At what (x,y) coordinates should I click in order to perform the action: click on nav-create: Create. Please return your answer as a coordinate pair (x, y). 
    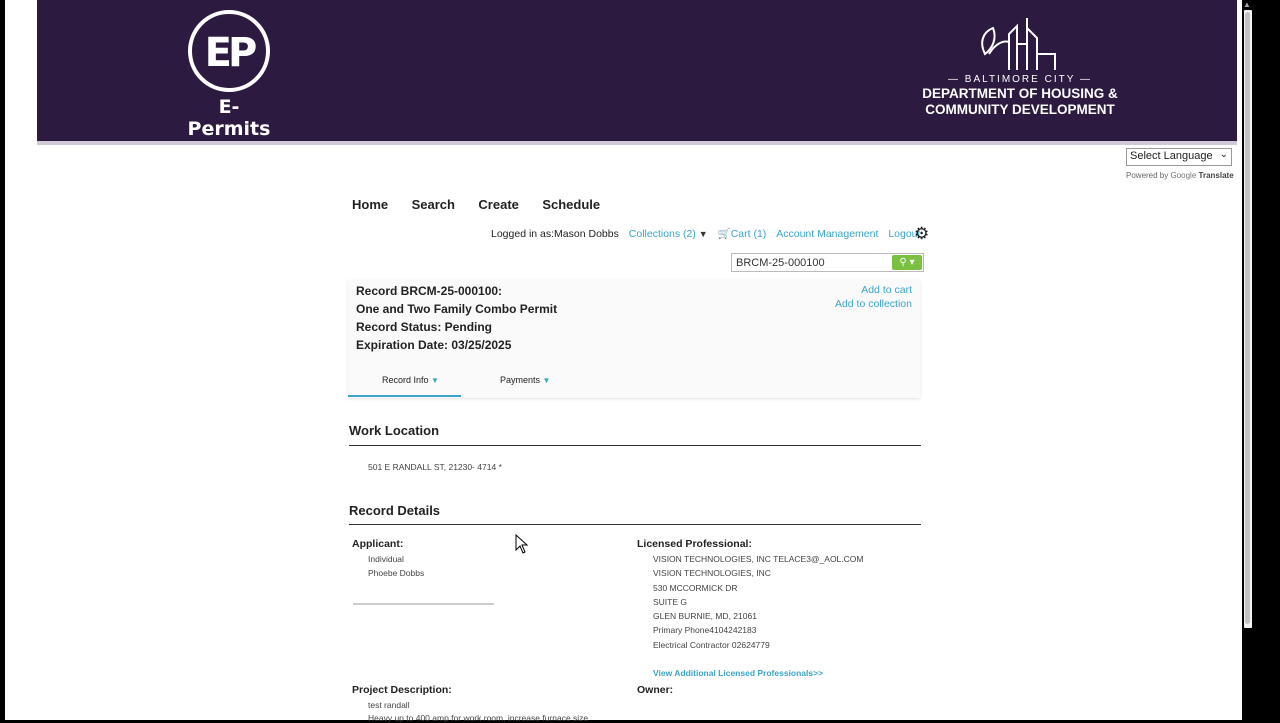
    Looking at the image, I should click on (498, 204).